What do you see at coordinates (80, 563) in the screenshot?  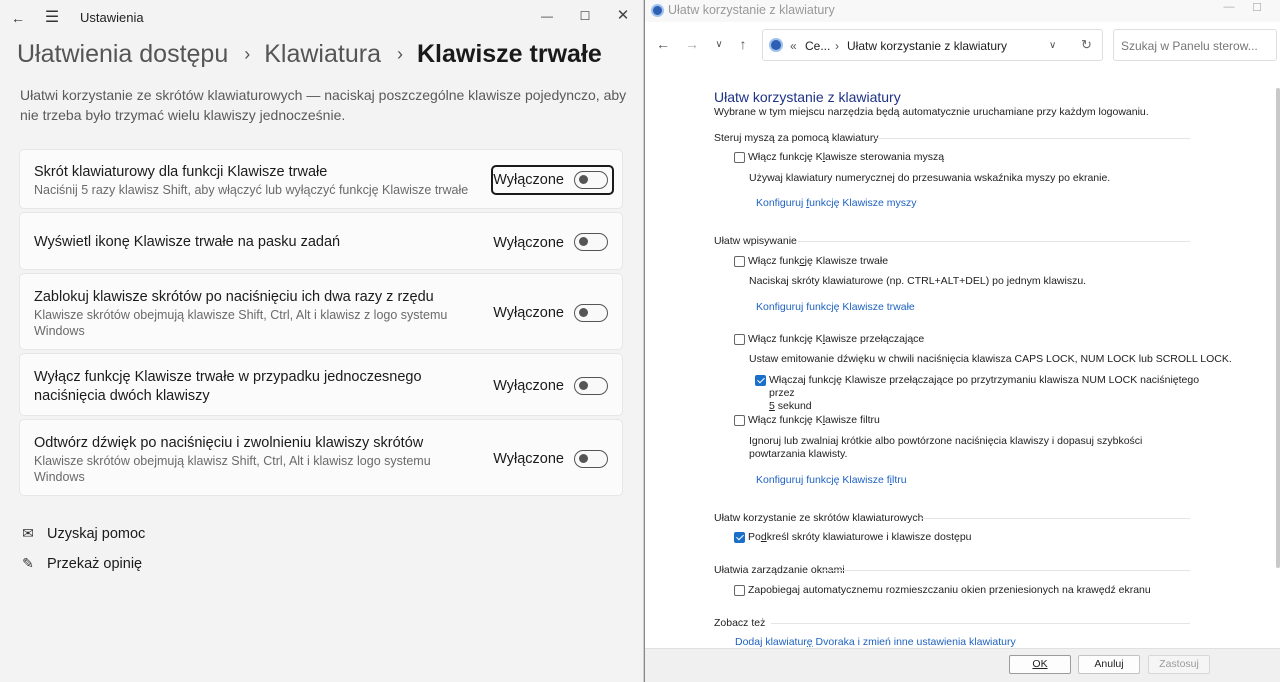 I see `feedback-link: ✎ Przekaż opinię` at bounding box center [80, 563].